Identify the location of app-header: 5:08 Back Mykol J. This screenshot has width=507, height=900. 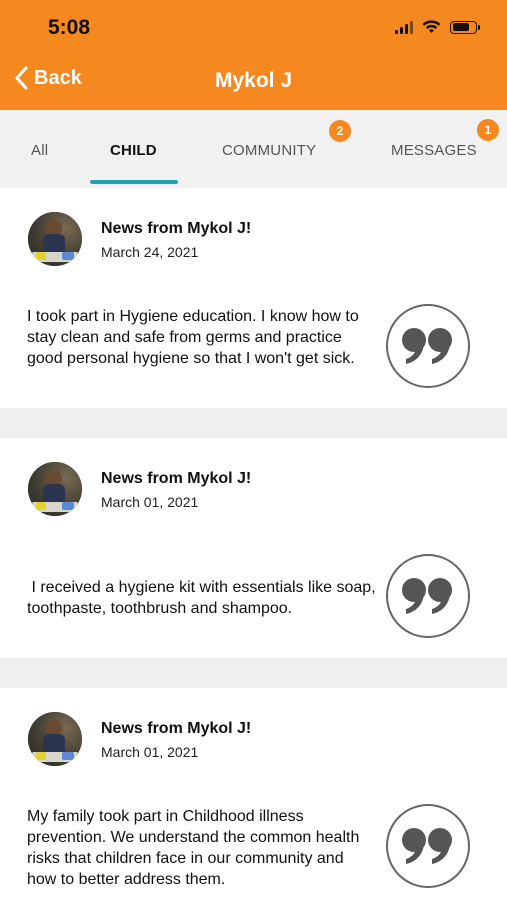
(253, 55).